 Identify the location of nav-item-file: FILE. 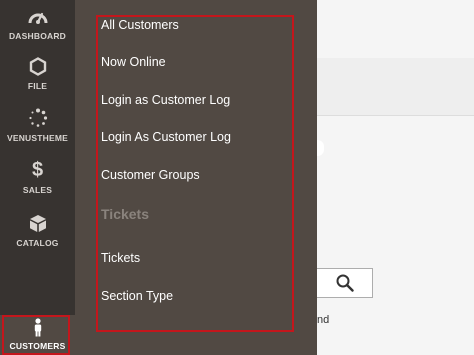
(37, 74).